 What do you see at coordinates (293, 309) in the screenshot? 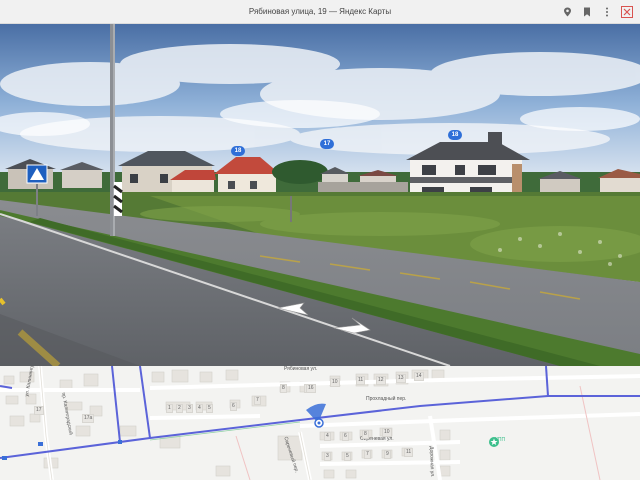
I see `arrow-left-icon` at bounding box center [293, 309].